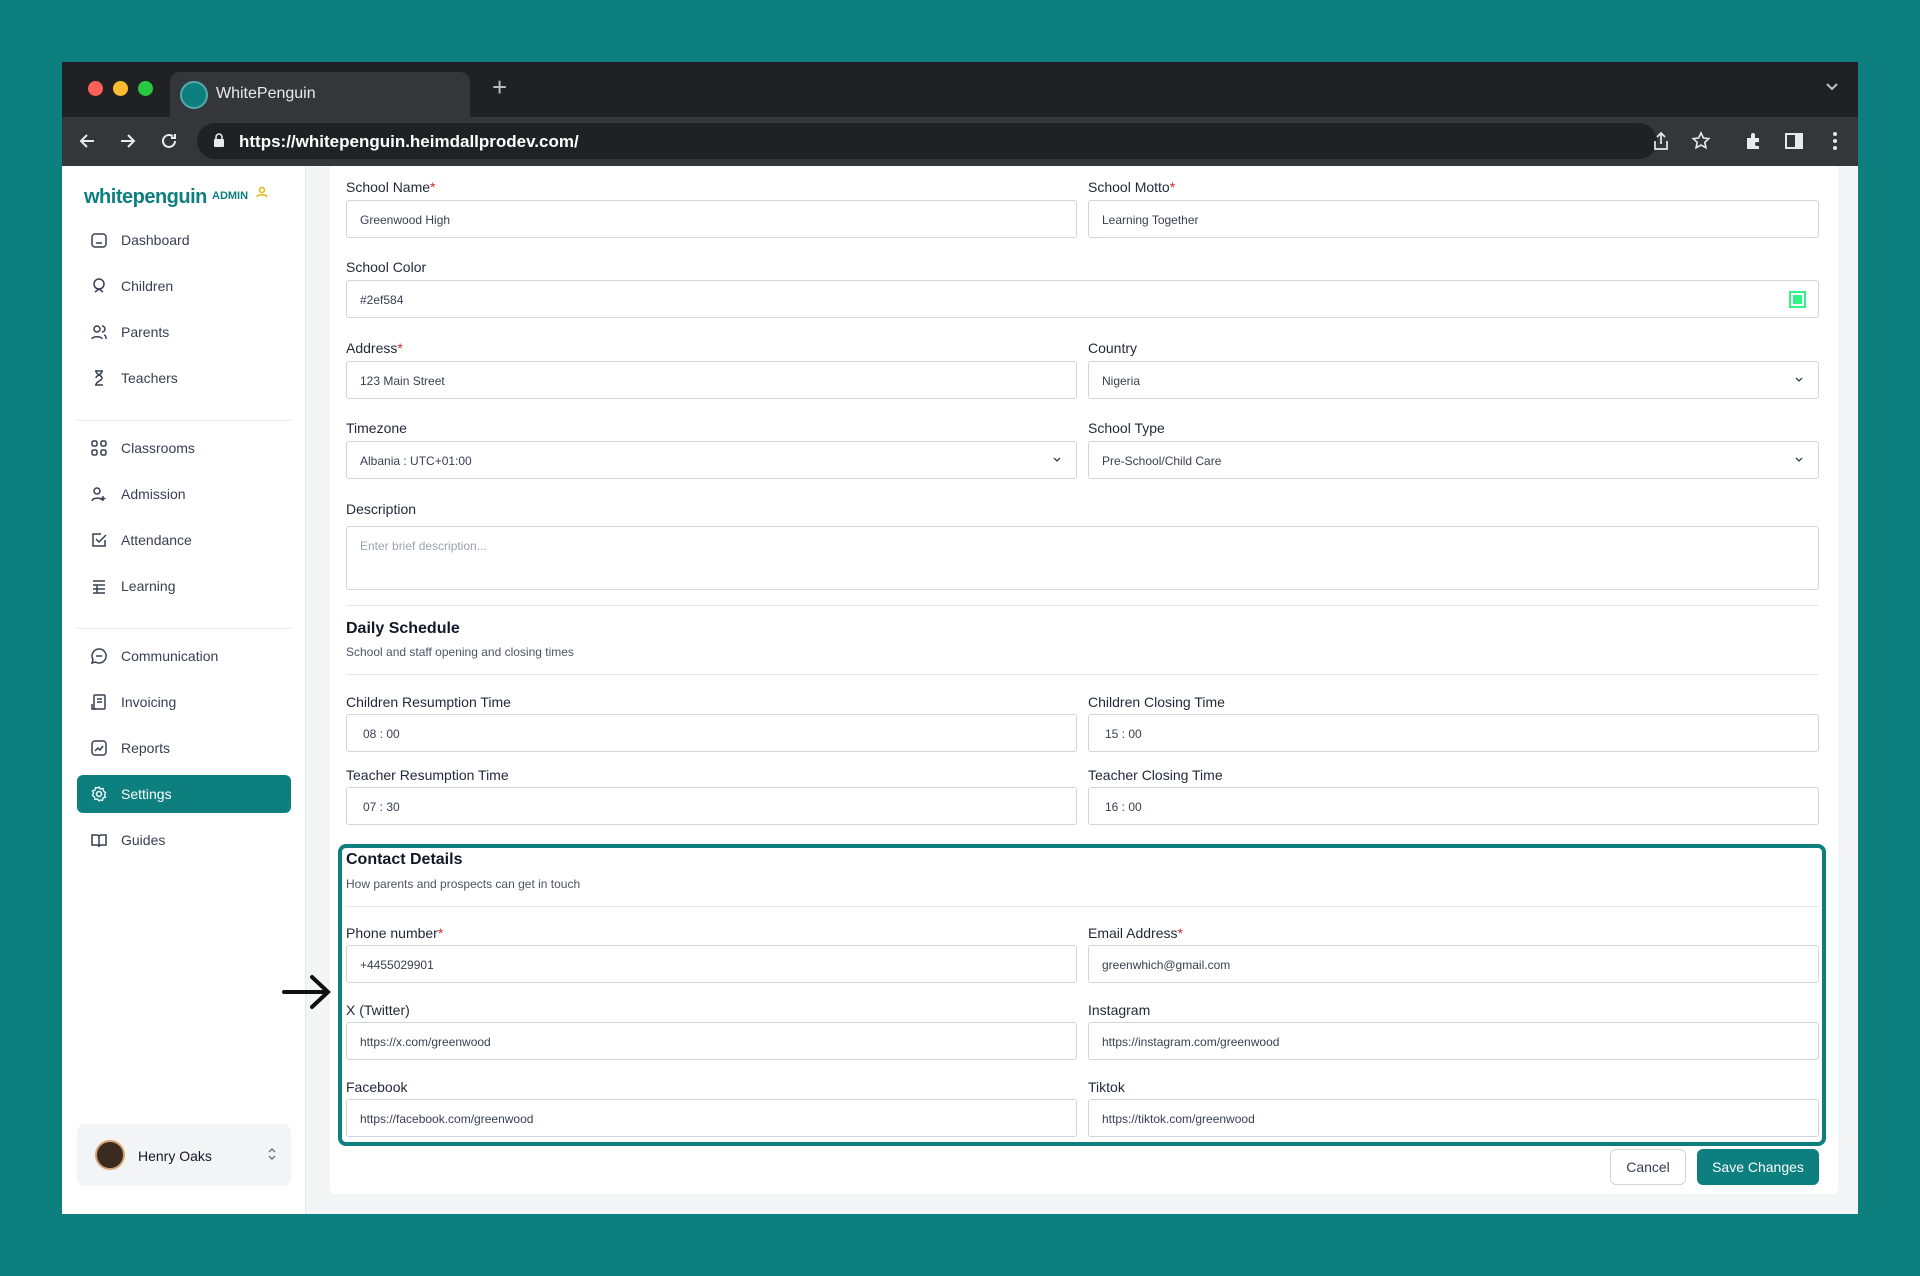 The height and width of the screenshot is (1276, 1920). What do you see at coordinates (1835, 141) in the screenshot?
I see `more-menu-icon` at bounding box center [1835, 141].